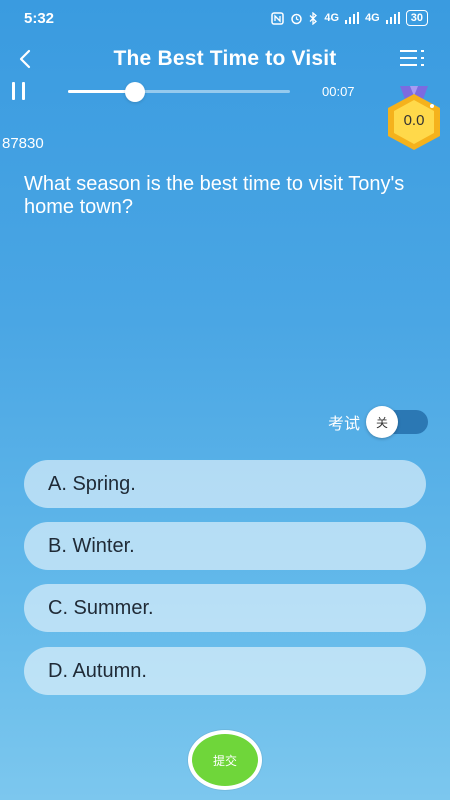 The height and width of the screenshot is (800, 450). I want to click on network-label-1: 4G, so click(332, 18).